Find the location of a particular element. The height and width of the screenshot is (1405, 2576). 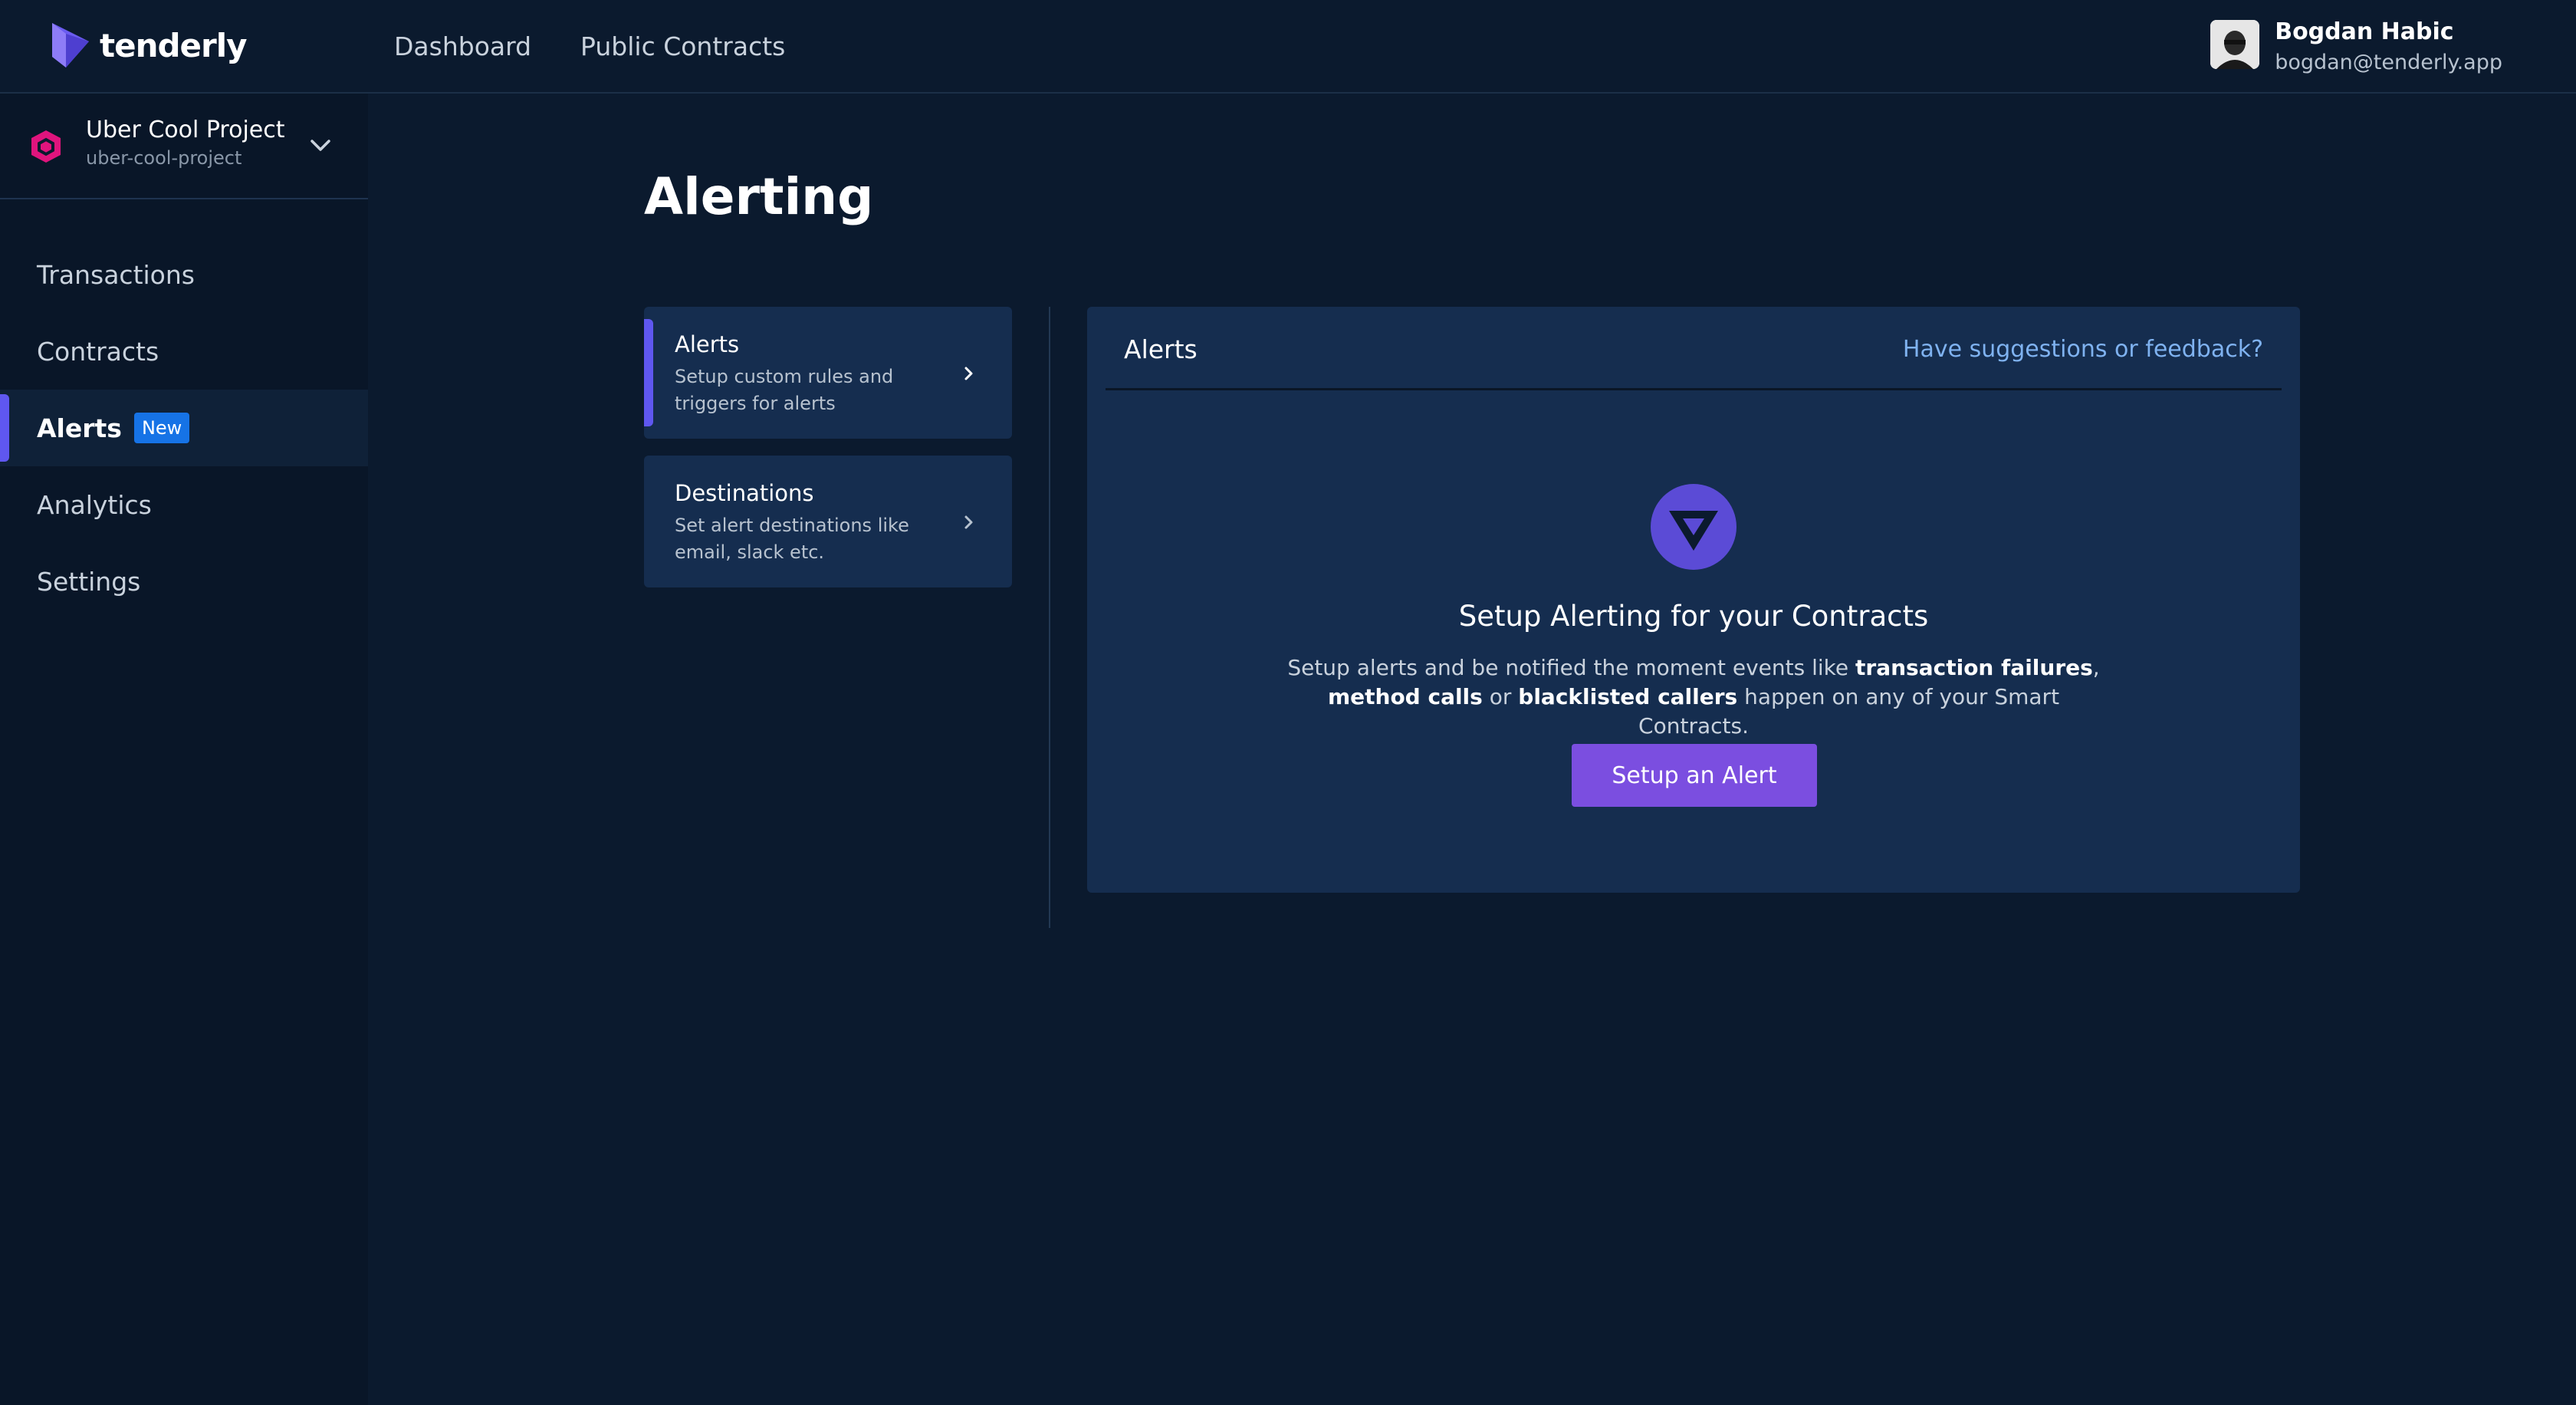

logo-text: tenderly is located at coordinates (174, 45).